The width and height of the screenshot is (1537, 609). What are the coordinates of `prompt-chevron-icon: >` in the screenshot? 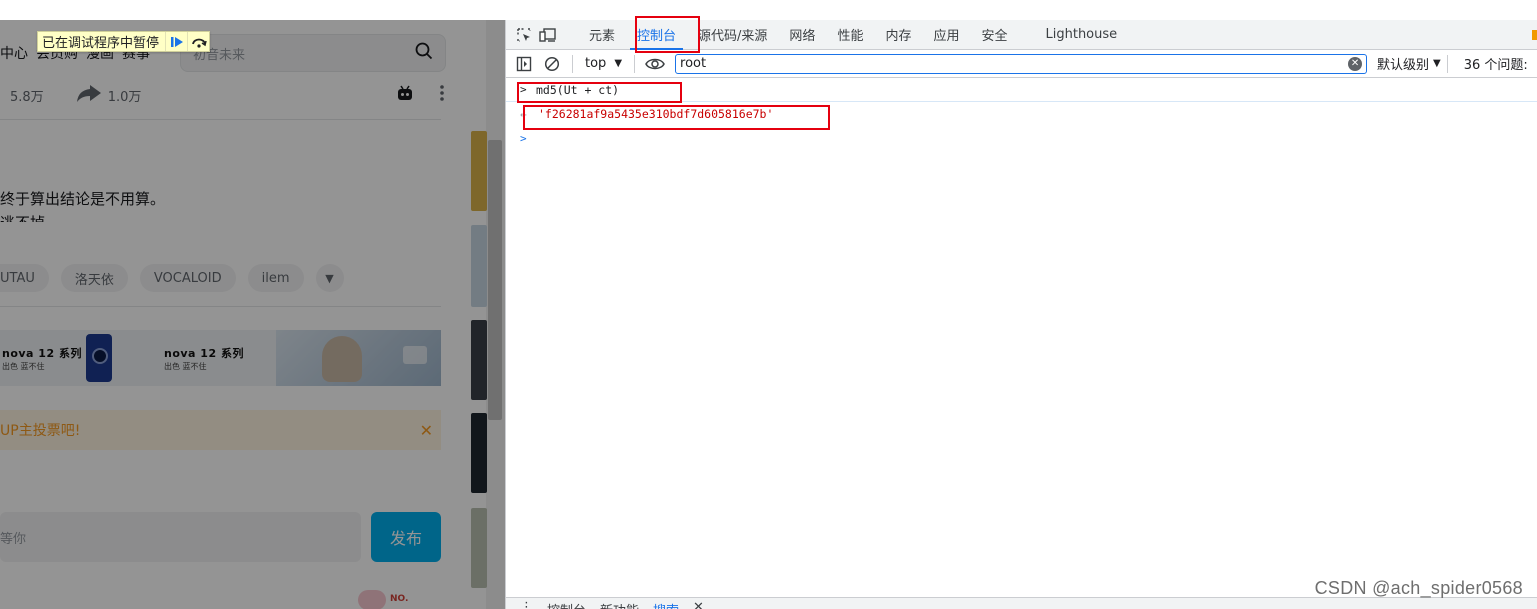 It's located at (523, 138).